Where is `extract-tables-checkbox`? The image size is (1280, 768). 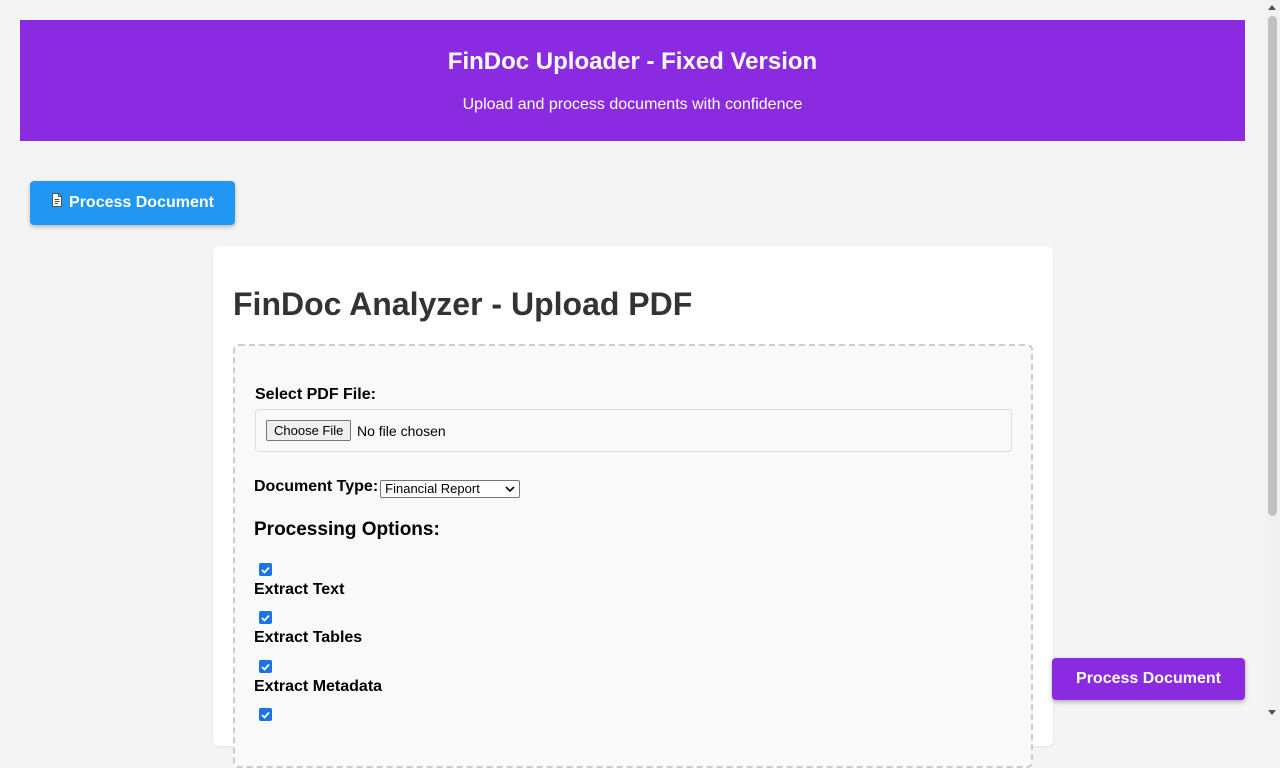 extract-tables-checkbox is located at coordinates (265, 617).